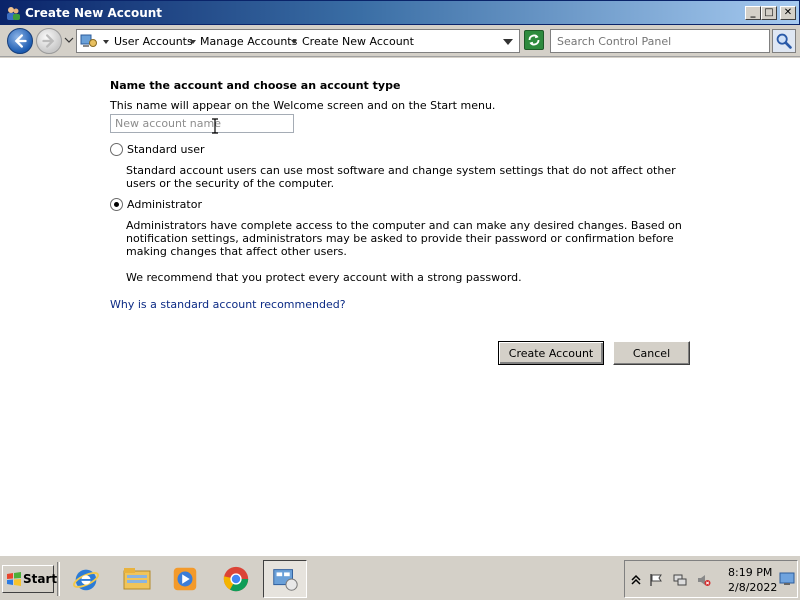 This screenshot has width=800, height=600. I want to click on taskbar-app-media-player, so click(185, 579).